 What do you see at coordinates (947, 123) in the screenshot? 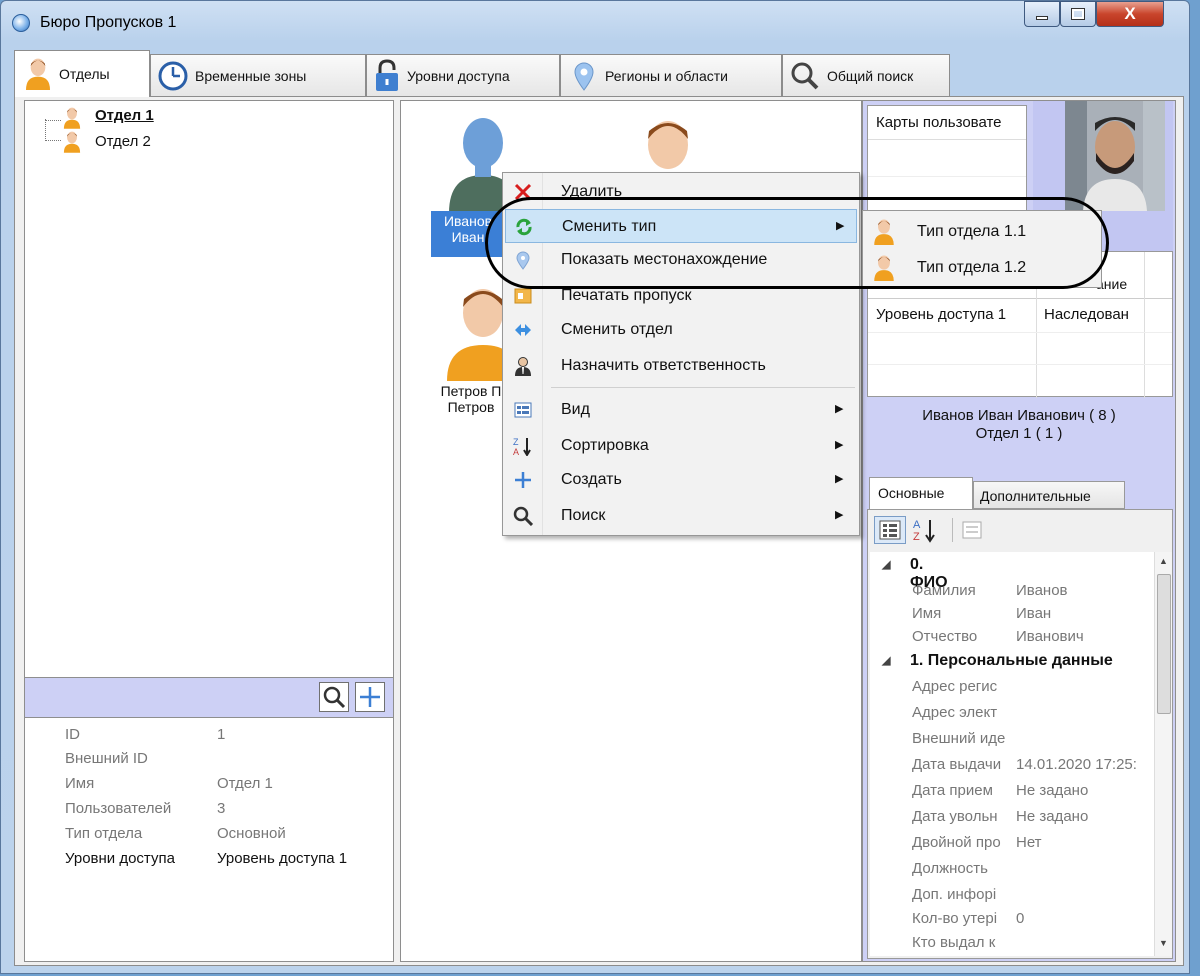
I see `cards-header: Карты пользовате` at bounding box center [947, 123].